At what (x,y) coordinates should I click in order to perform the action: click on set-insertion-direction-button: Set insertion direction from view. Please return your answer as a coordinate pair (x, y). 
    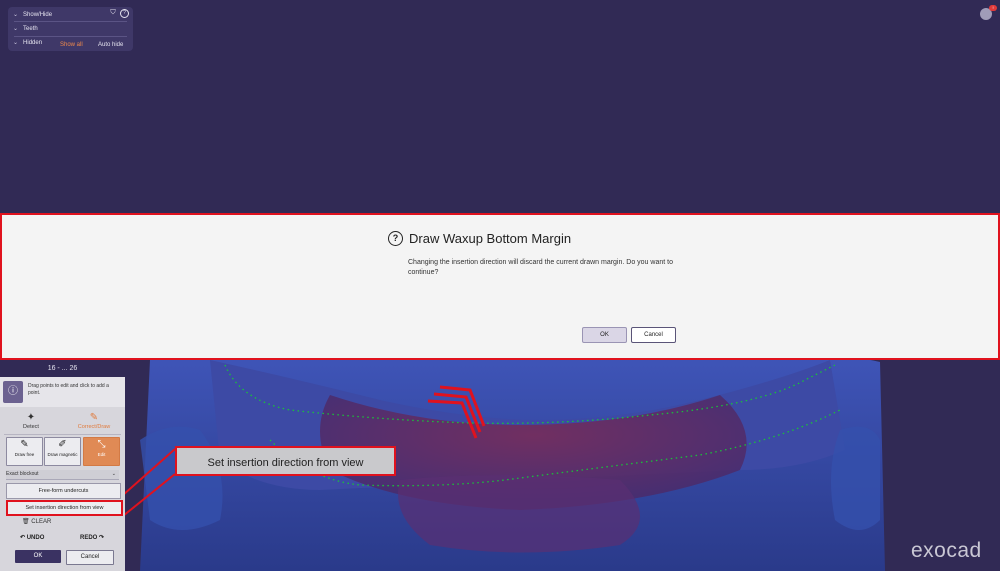
    Looking at the image, I should click on (64, 508).